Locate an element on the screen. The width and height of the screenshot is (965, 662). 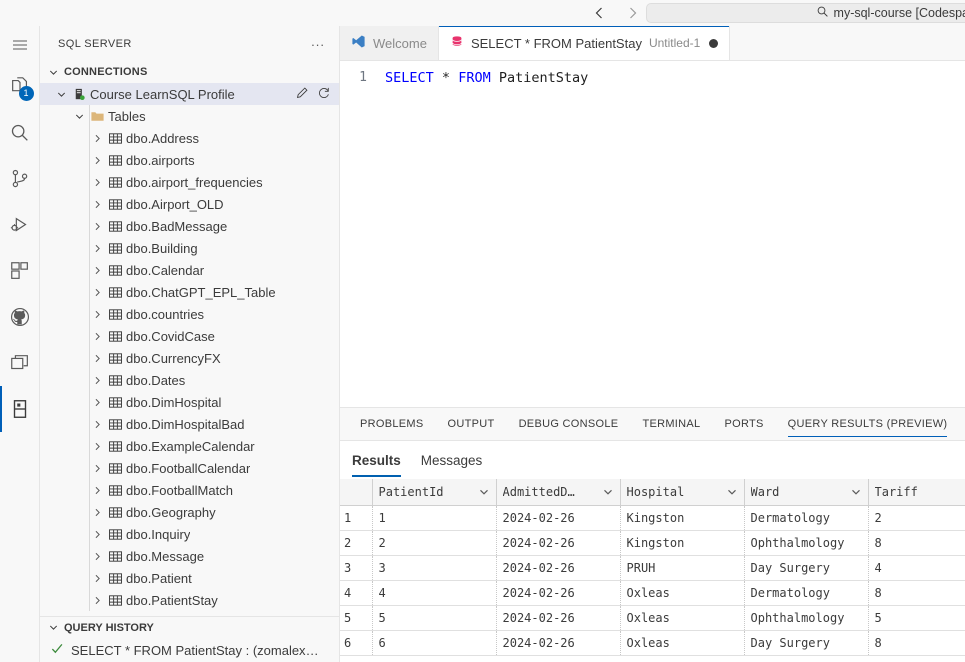
panel-tab: DEBUG CONSOLE is located at coordinates (569, 424).